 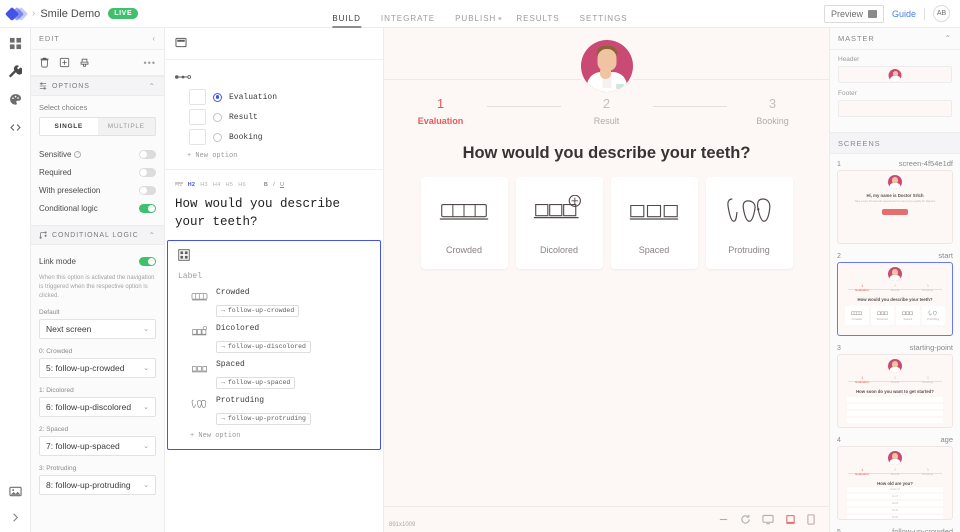 What do you see at coordinates (346, 21) in the screenshot?
I see `tab-build: BUILD` at bounding box center [346, 21].